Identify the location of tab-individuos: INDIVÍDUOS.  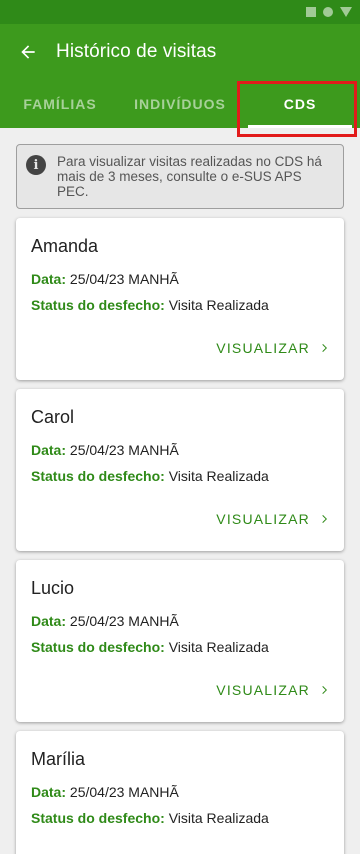
(180, 104).